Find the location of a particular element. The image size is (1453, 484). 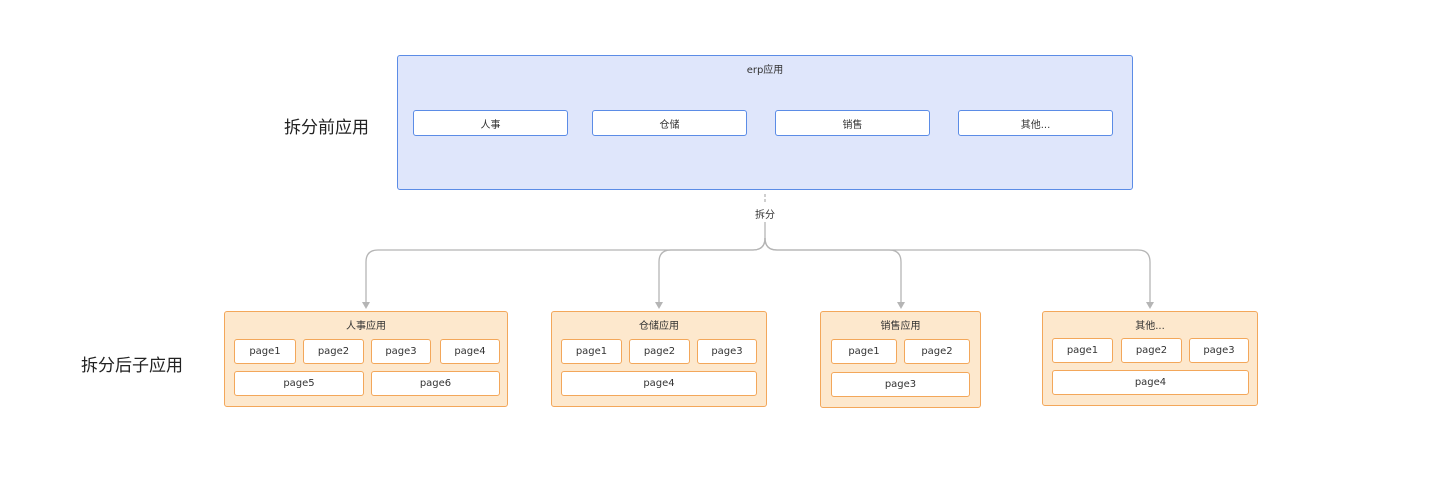

connector-to-hr is located at coordinates (565, 264).